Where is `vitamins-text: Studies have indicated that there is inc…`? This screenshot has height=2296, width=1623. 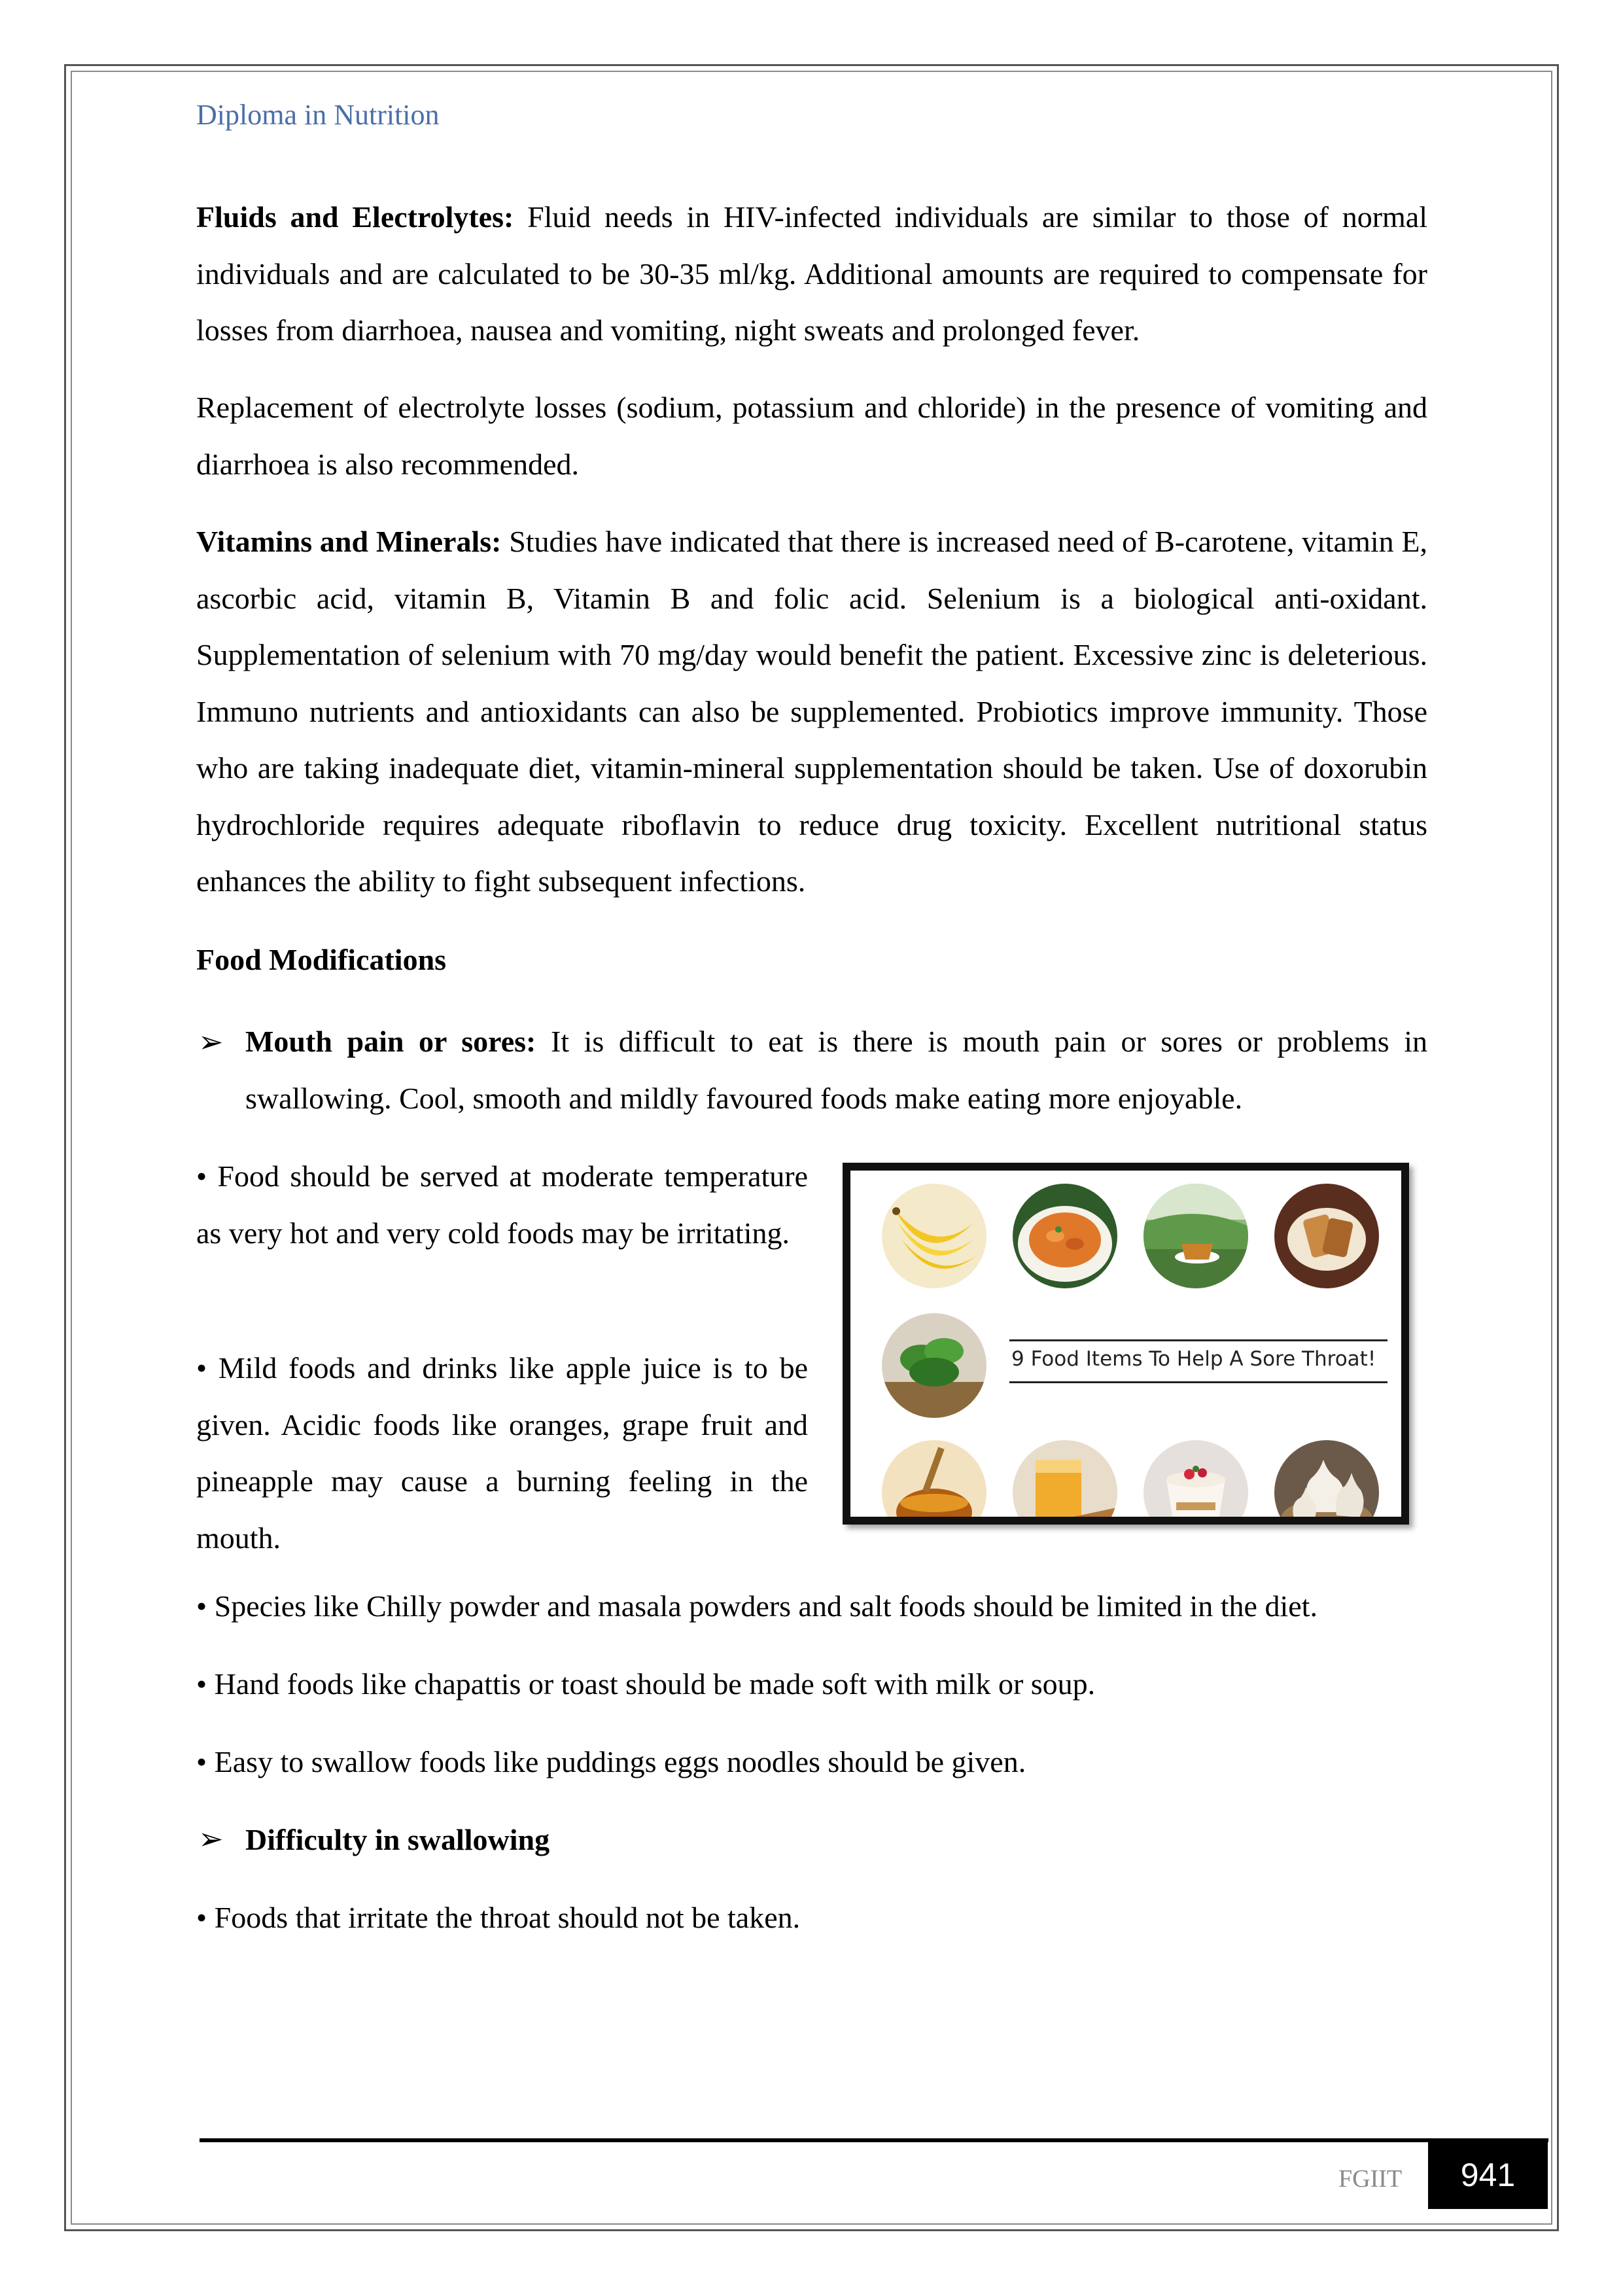 vitamins-text: Studies have indicated that there is inc… is located at coordinates (812, 711).